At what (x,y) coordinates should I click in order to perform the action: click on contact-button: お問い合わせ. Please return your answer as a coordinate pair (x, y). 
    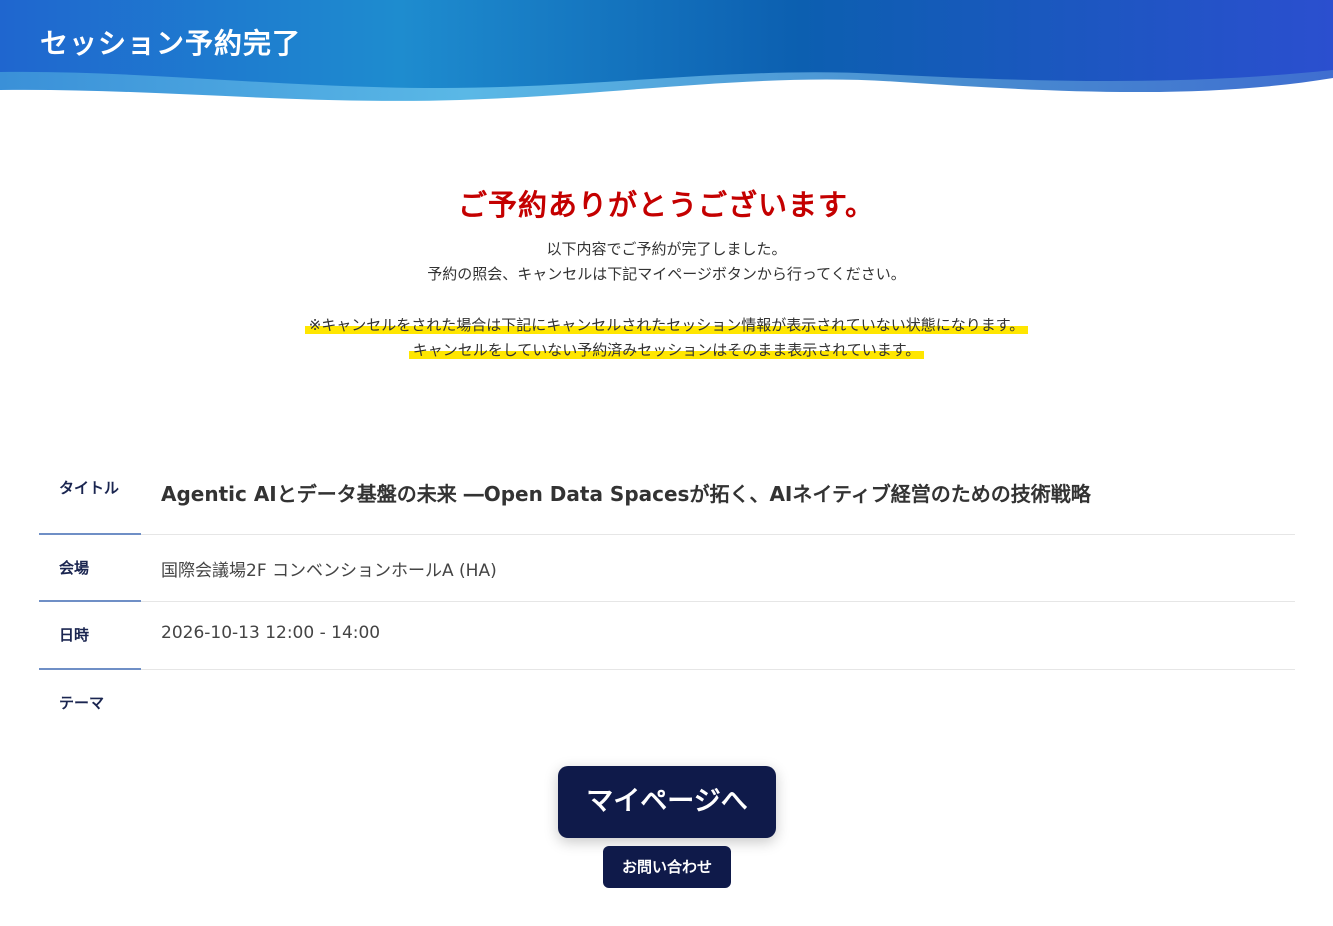
    Looking at the image, I should click on (667, 867).